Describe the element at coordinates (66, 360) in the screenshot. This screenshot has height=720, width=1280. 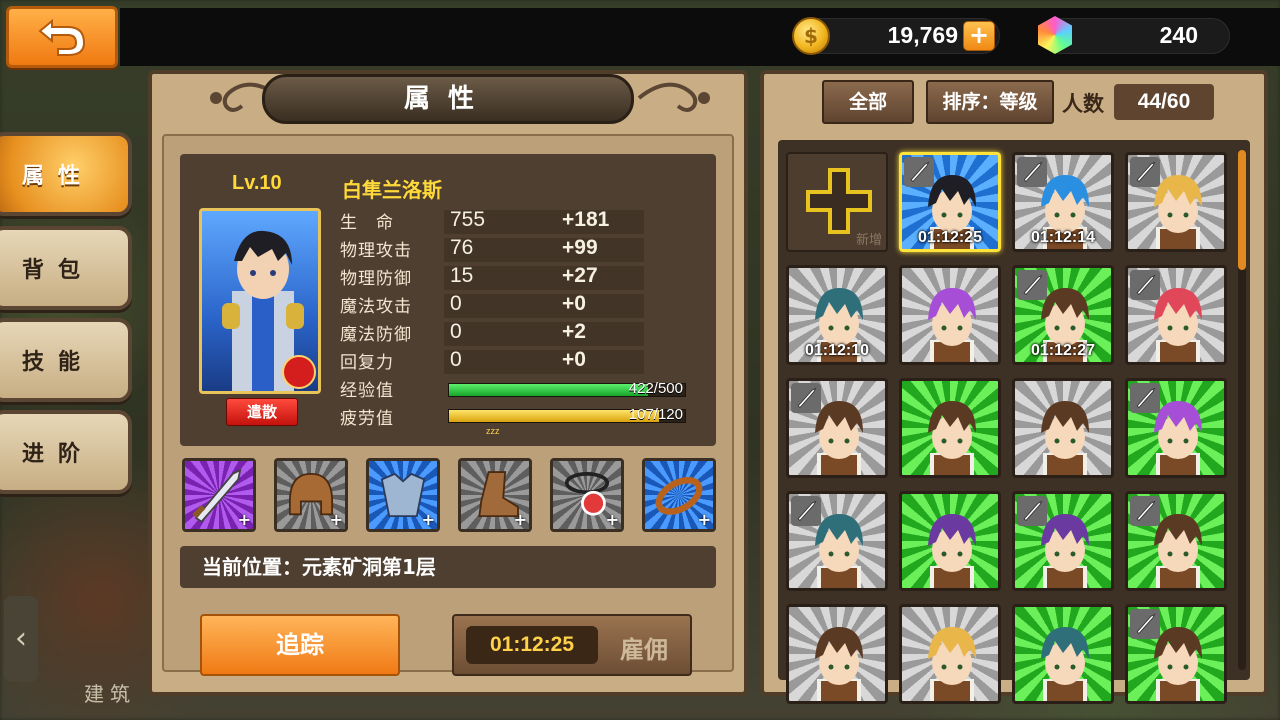
I see `tab-skills: 技能` at that location.